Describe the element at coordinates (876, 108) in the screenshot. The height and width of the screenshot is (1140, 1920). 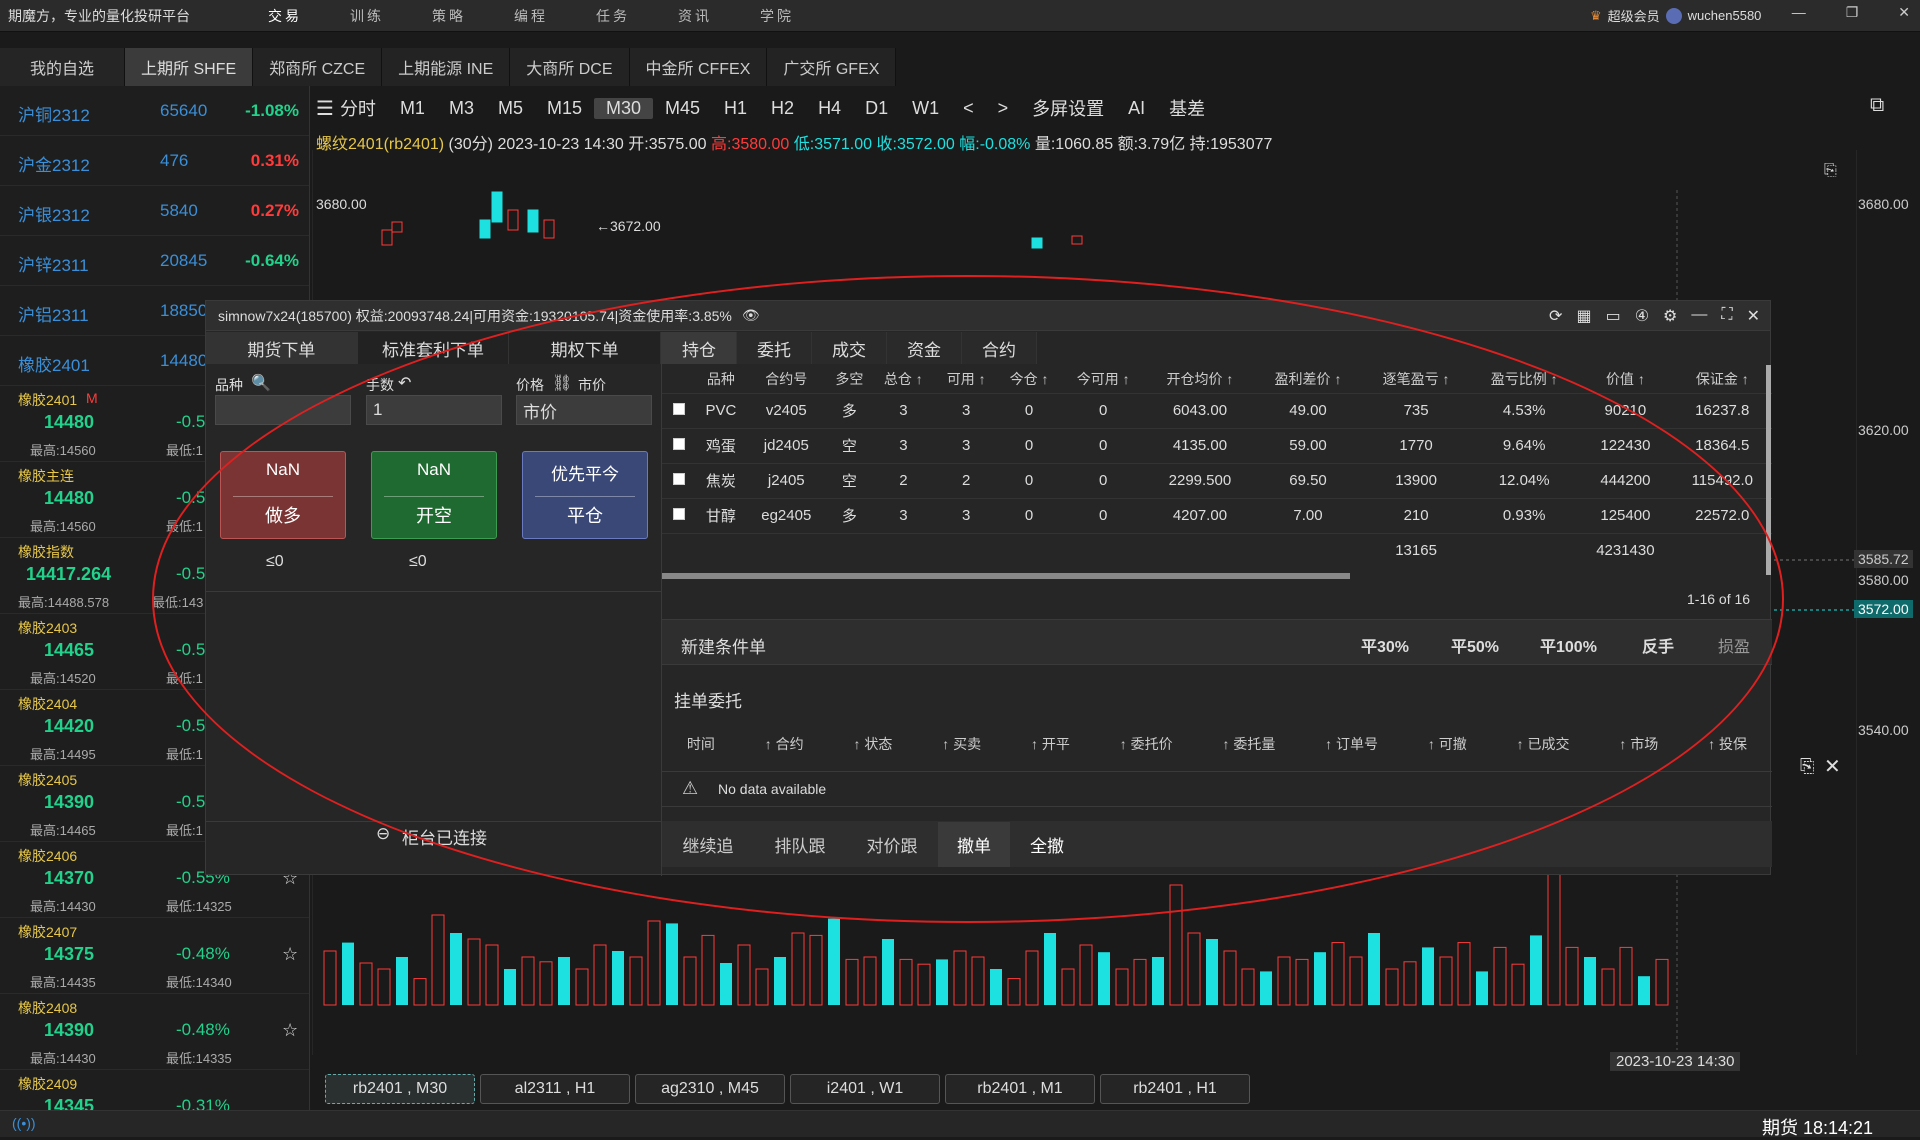
I see `tf-d1: D1` at that location.